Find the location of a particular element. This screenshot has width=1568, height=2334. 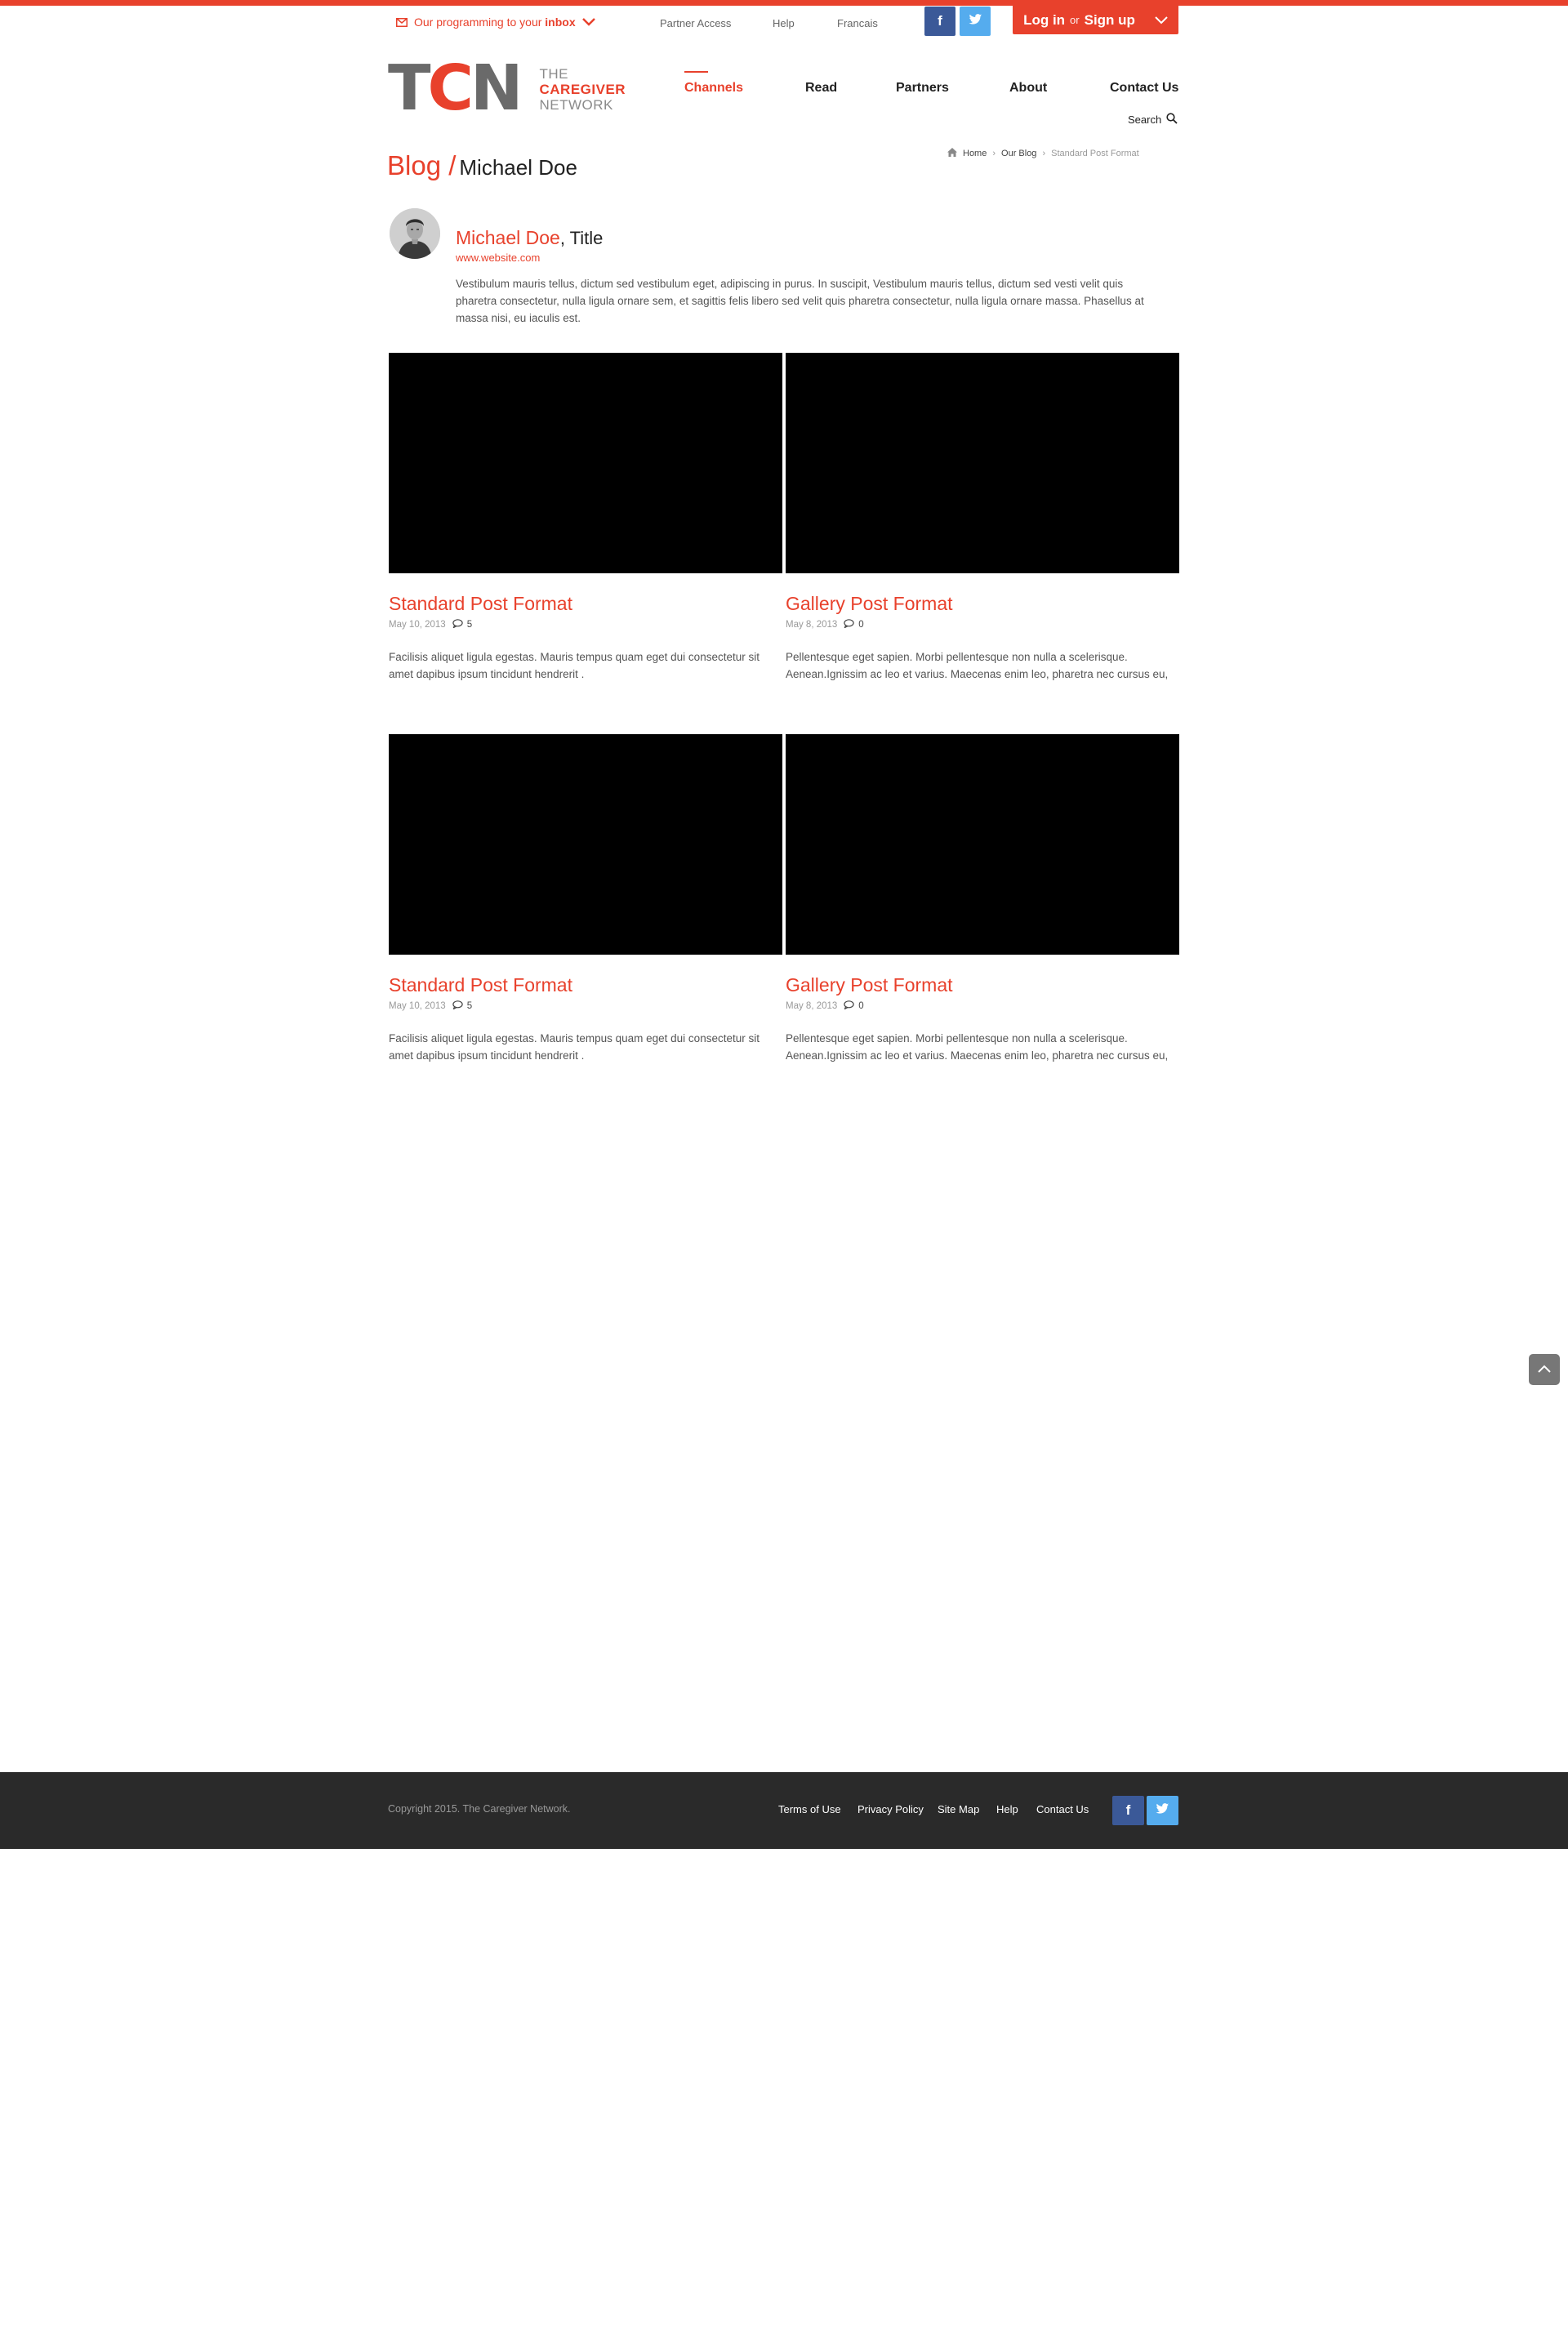

signup-label: Sign up is located at coordinates (1109, 19).